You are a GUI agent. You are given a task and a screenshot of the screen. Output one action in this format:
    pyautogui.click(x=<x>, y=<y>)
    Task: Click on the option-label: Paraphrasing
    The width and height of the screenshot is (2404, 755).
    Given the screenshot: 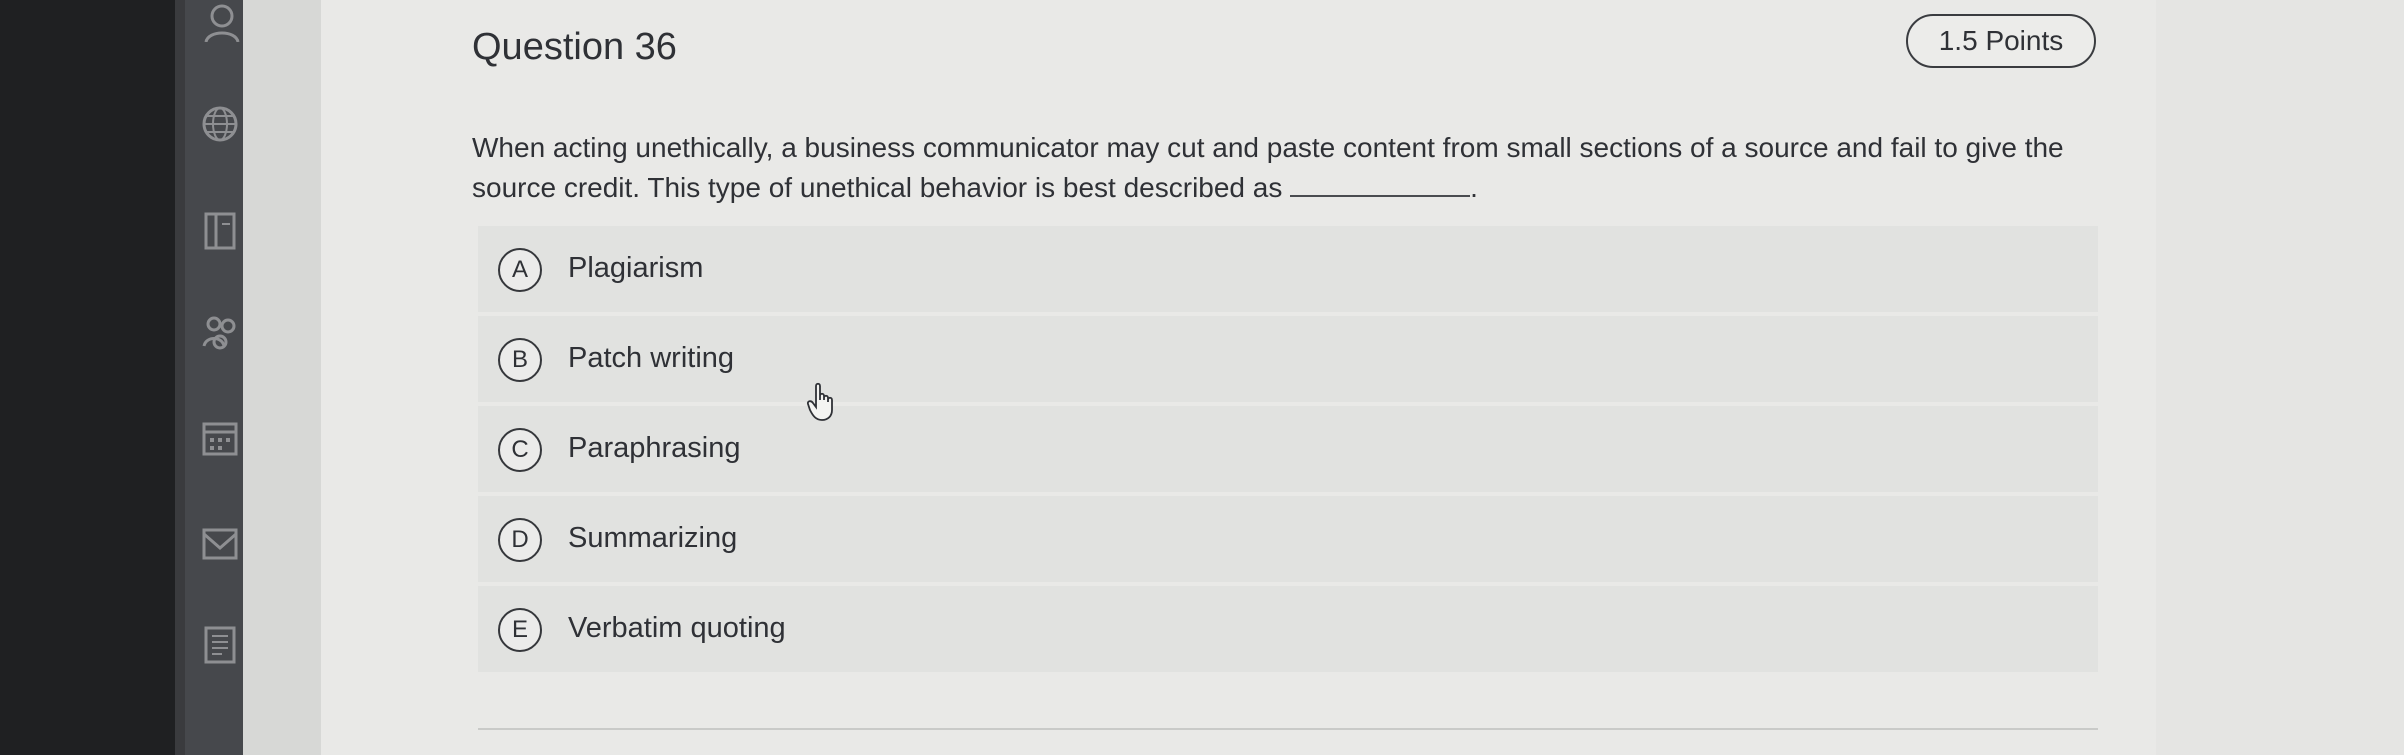 What is the action you would take?
    pyautogui.click(x=654, y=448)
    